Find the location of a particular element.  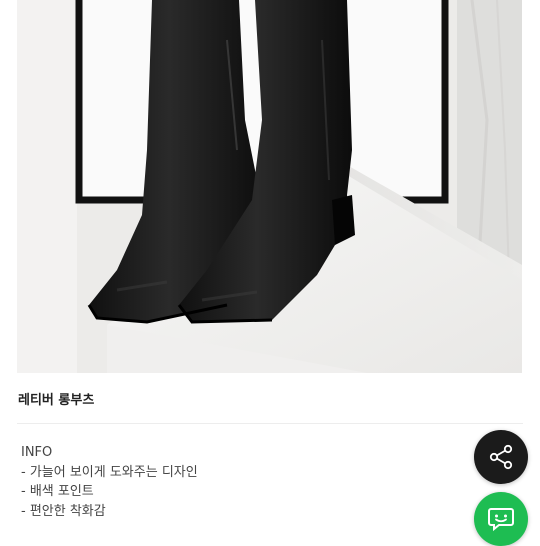

chat-icon is located at coordinates (501, 520).